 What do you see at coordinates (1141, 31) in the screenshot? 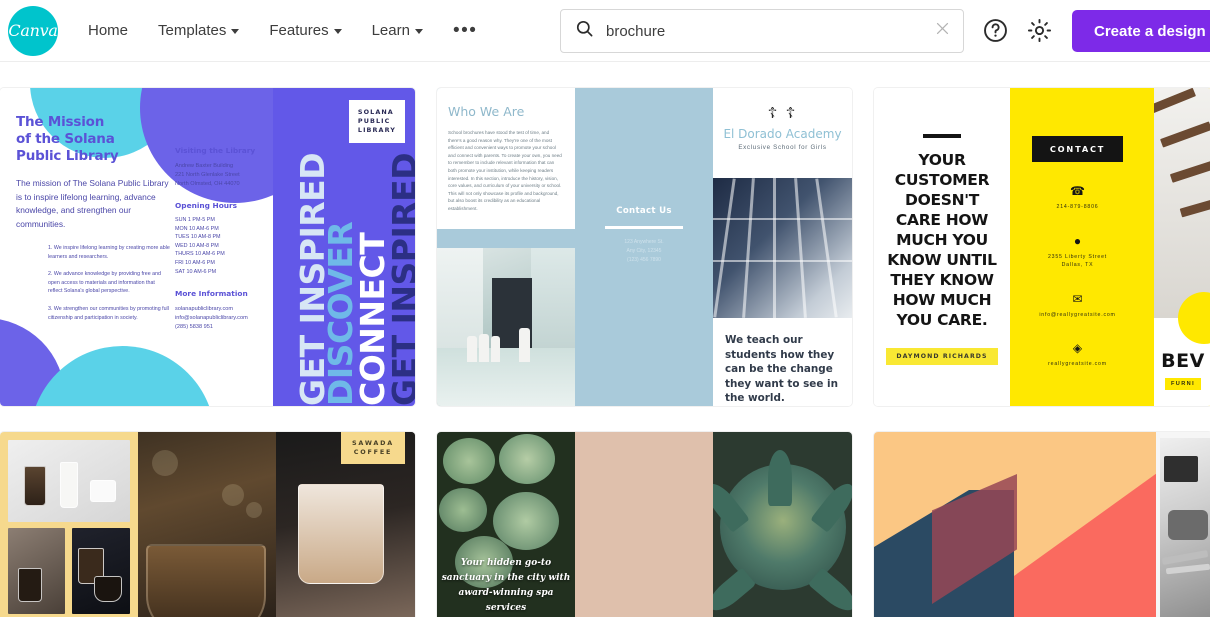
I see `create-a-design-button: Create a design` at bounding box center [1141, 31].